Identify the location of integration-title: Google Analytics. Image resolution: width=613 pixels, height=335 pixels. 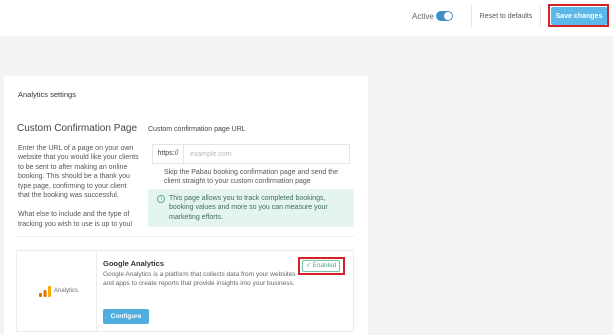
(133, 263).